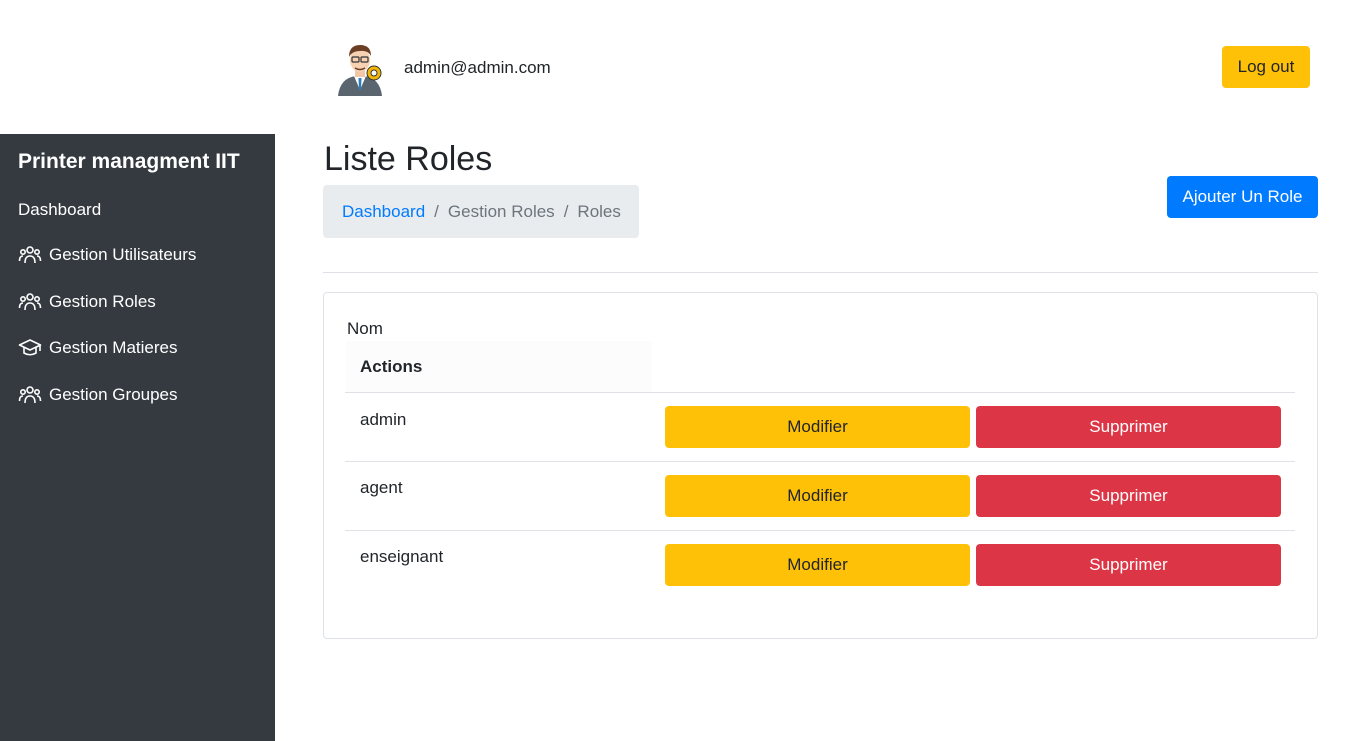 The image size is (1366, 741). I want to click on page-title: Liste Roles, so click(408, 159).